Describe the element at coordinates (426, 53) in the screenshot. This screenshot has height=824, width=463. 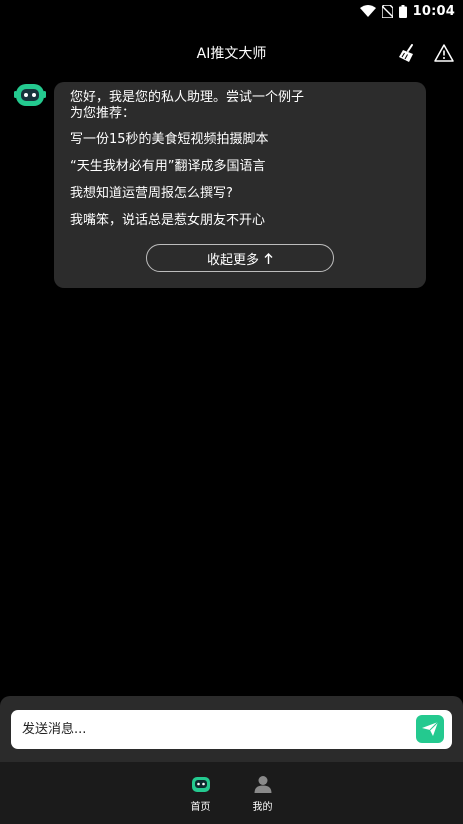
I see `header-actions` at that location.